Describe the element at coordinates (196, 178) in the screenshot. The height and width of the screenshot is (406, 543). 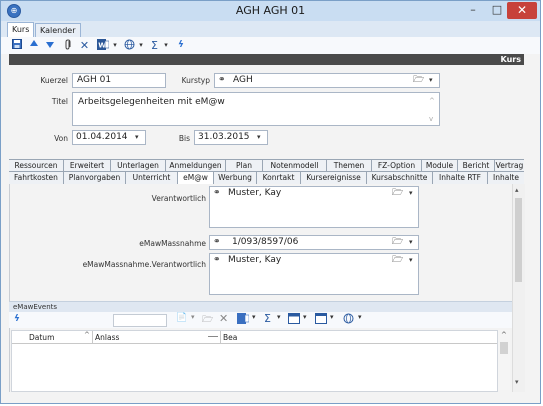
I see `tab-emaw: eM@w` at that location.